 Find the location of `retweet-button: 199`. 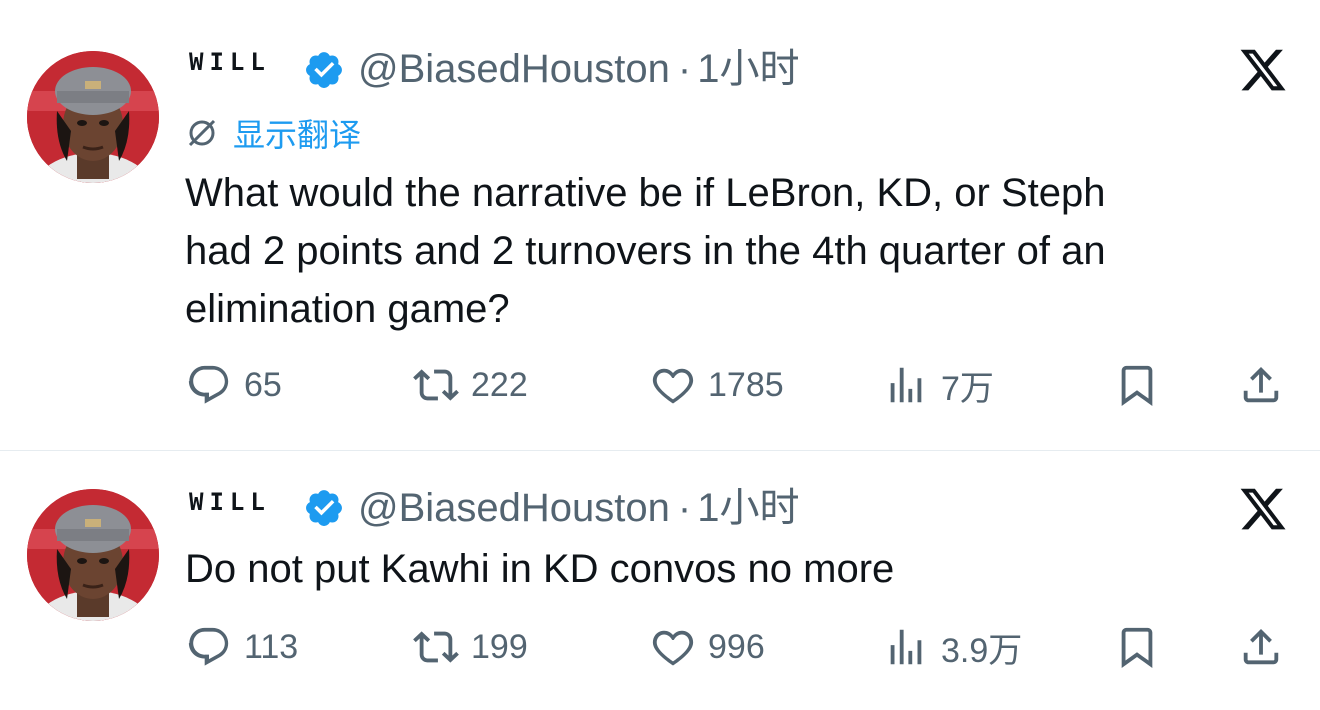

retweet-button: 199 is located at coordinates (470, 647).